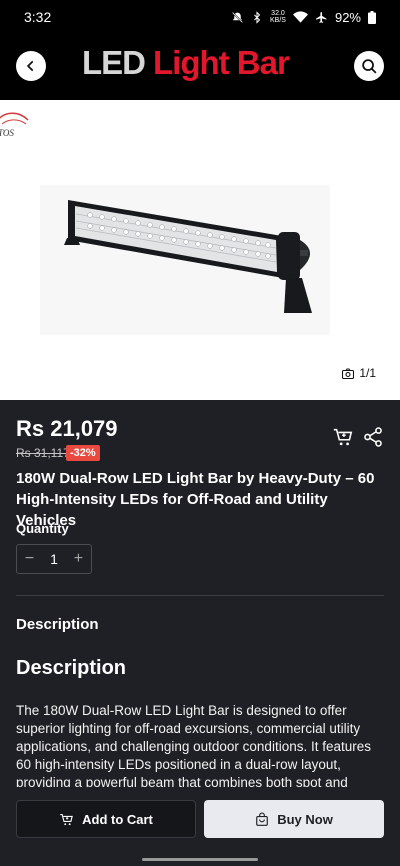 The width and height of the screenshot is (400, 866). I want to click on add-to-cart-label: Add to Cart, so click(117, 819).